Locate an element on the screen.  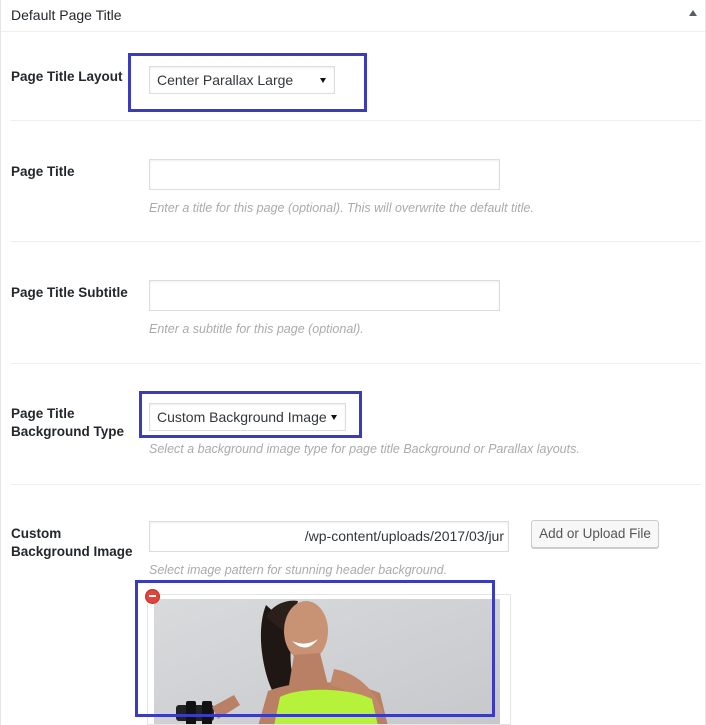
background-image-label-line1: Custom is located at coordinates (36, 533).